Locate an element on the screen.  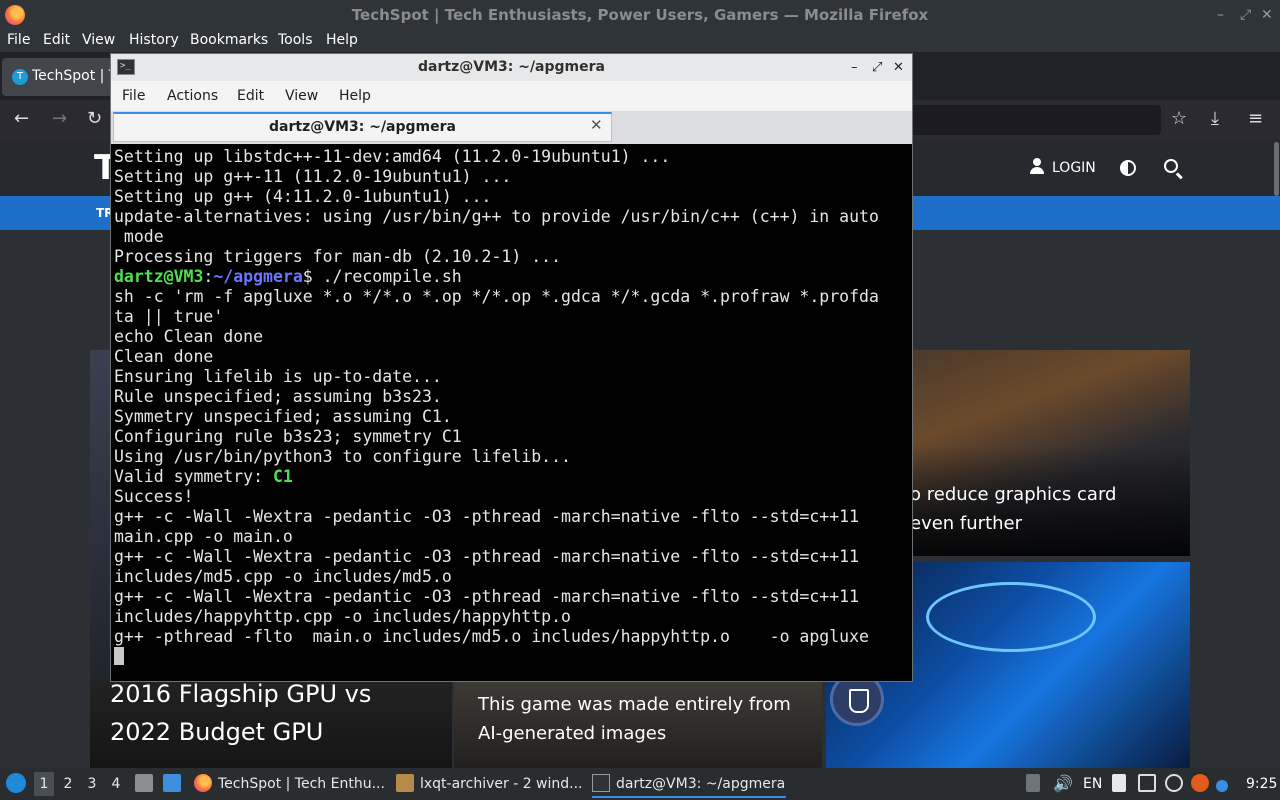
page-scrollbar is located at coordinates (1276, 169).